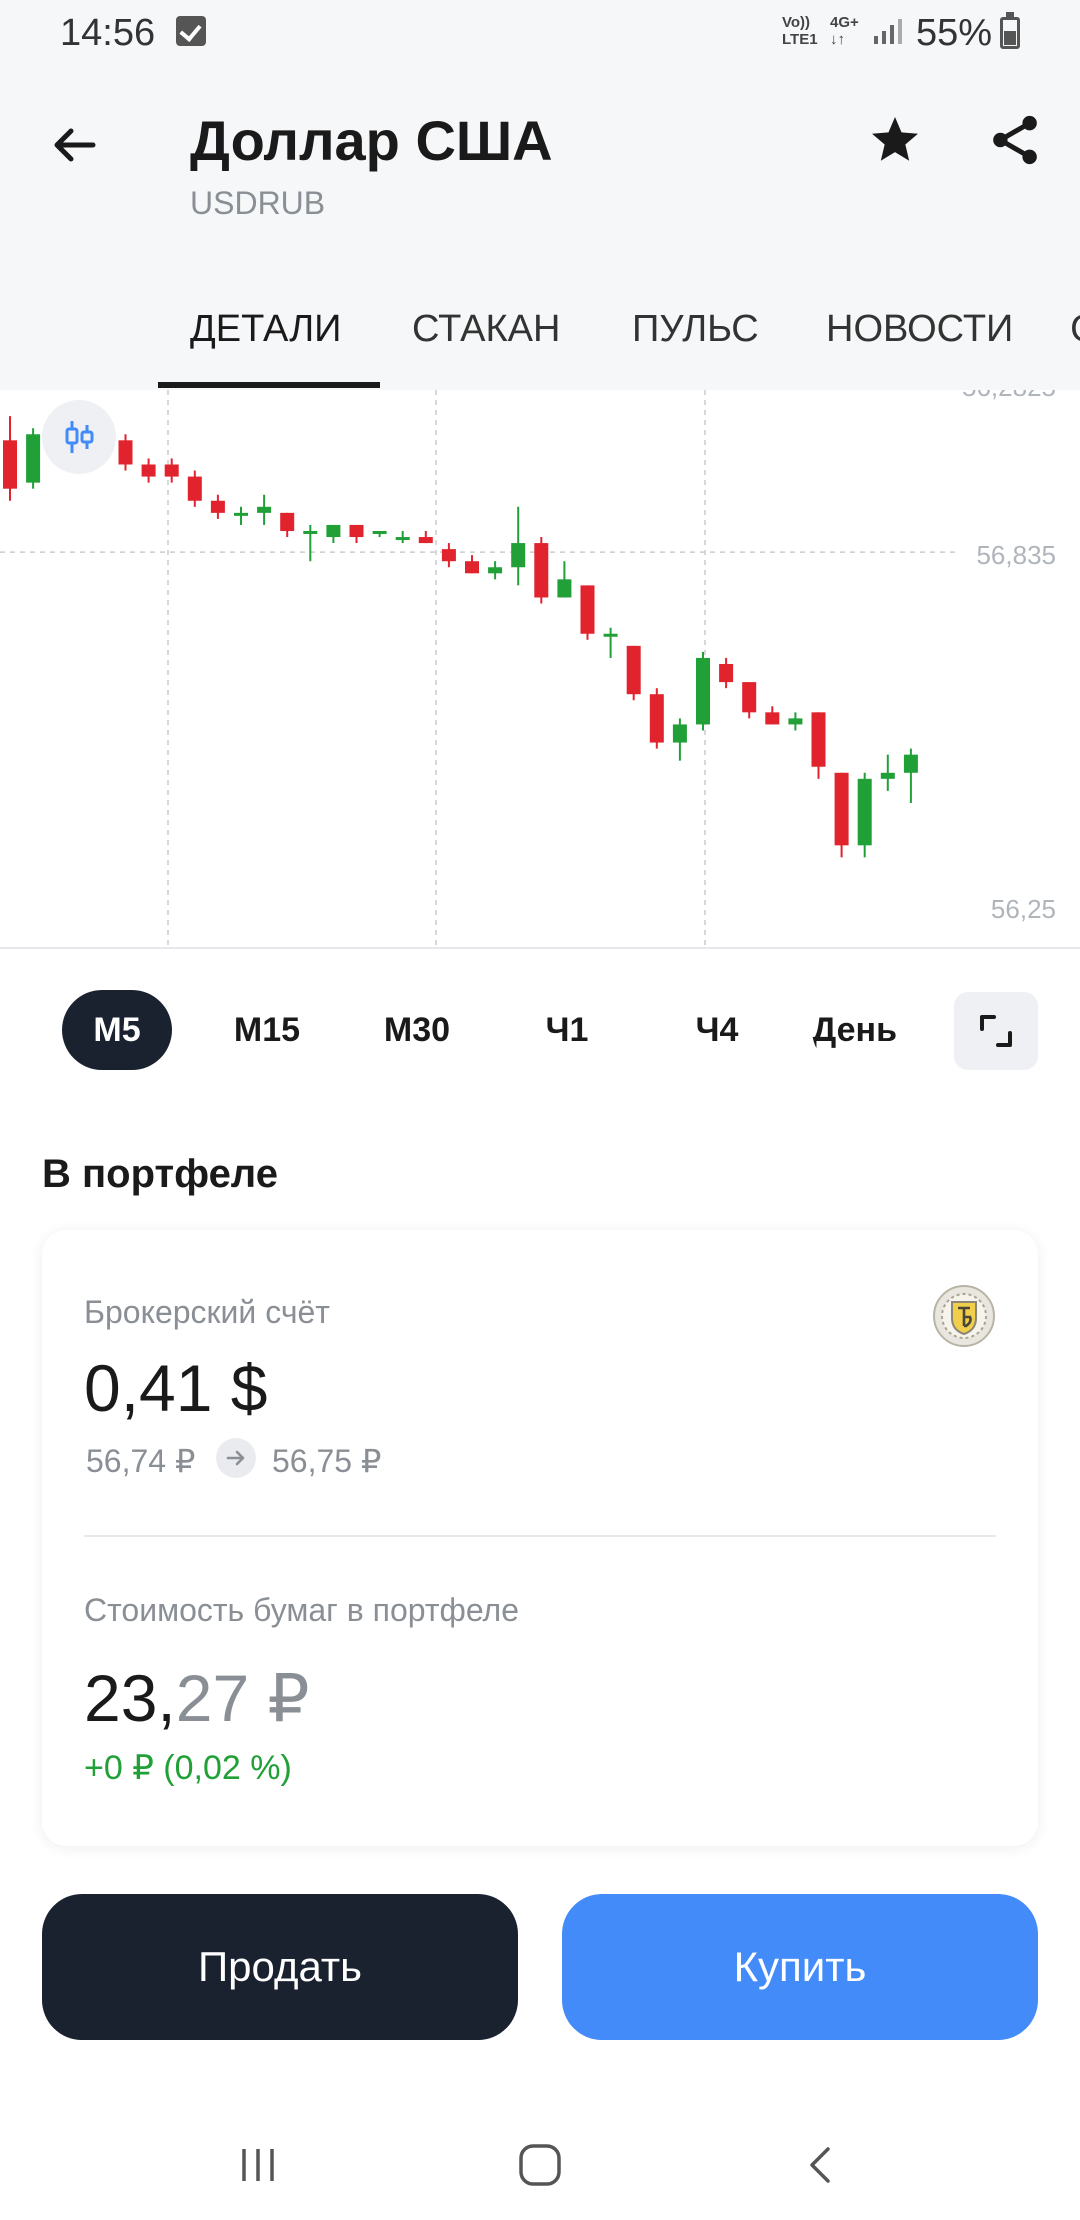 This screenshot has width=1080, height=2220. I want to click on system-nav-bar, so click(540, 2165).